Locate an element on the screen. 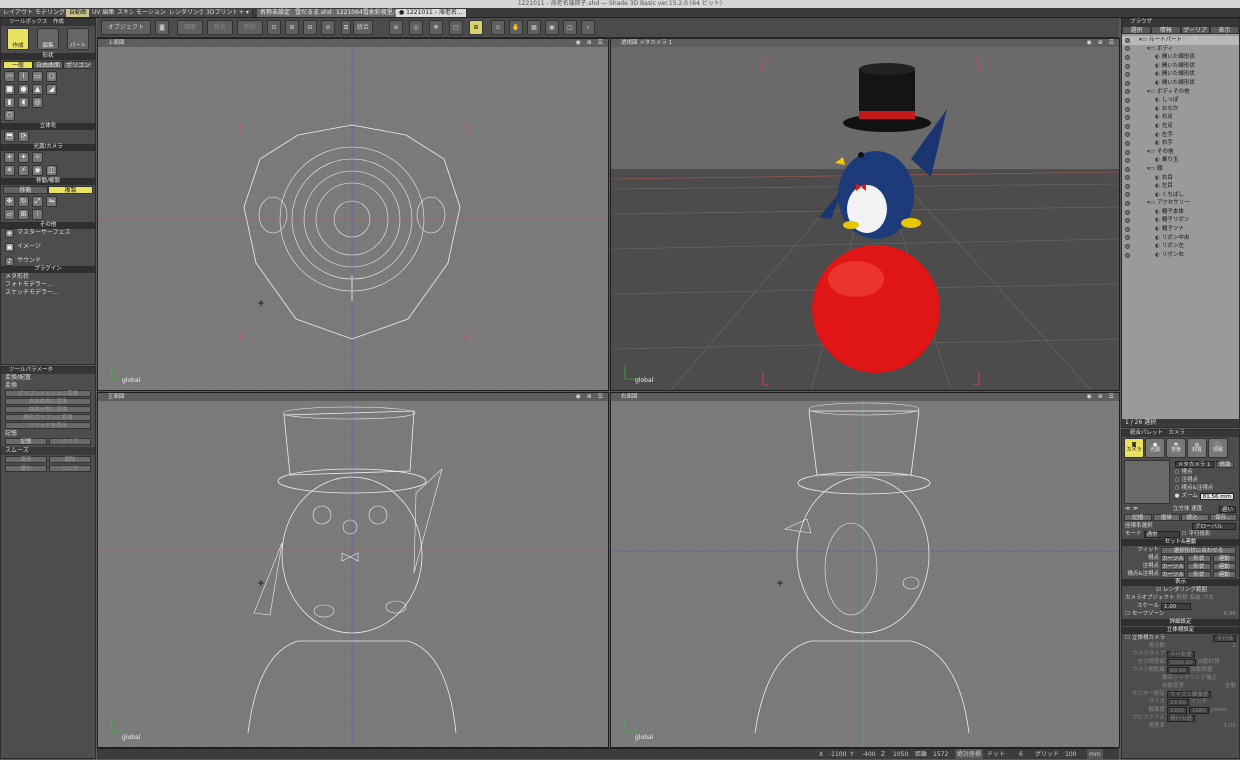 The height and width of the screenshot is (760, 1240). plugin-meta: メタ形状 is located at coordinates (48, 277).